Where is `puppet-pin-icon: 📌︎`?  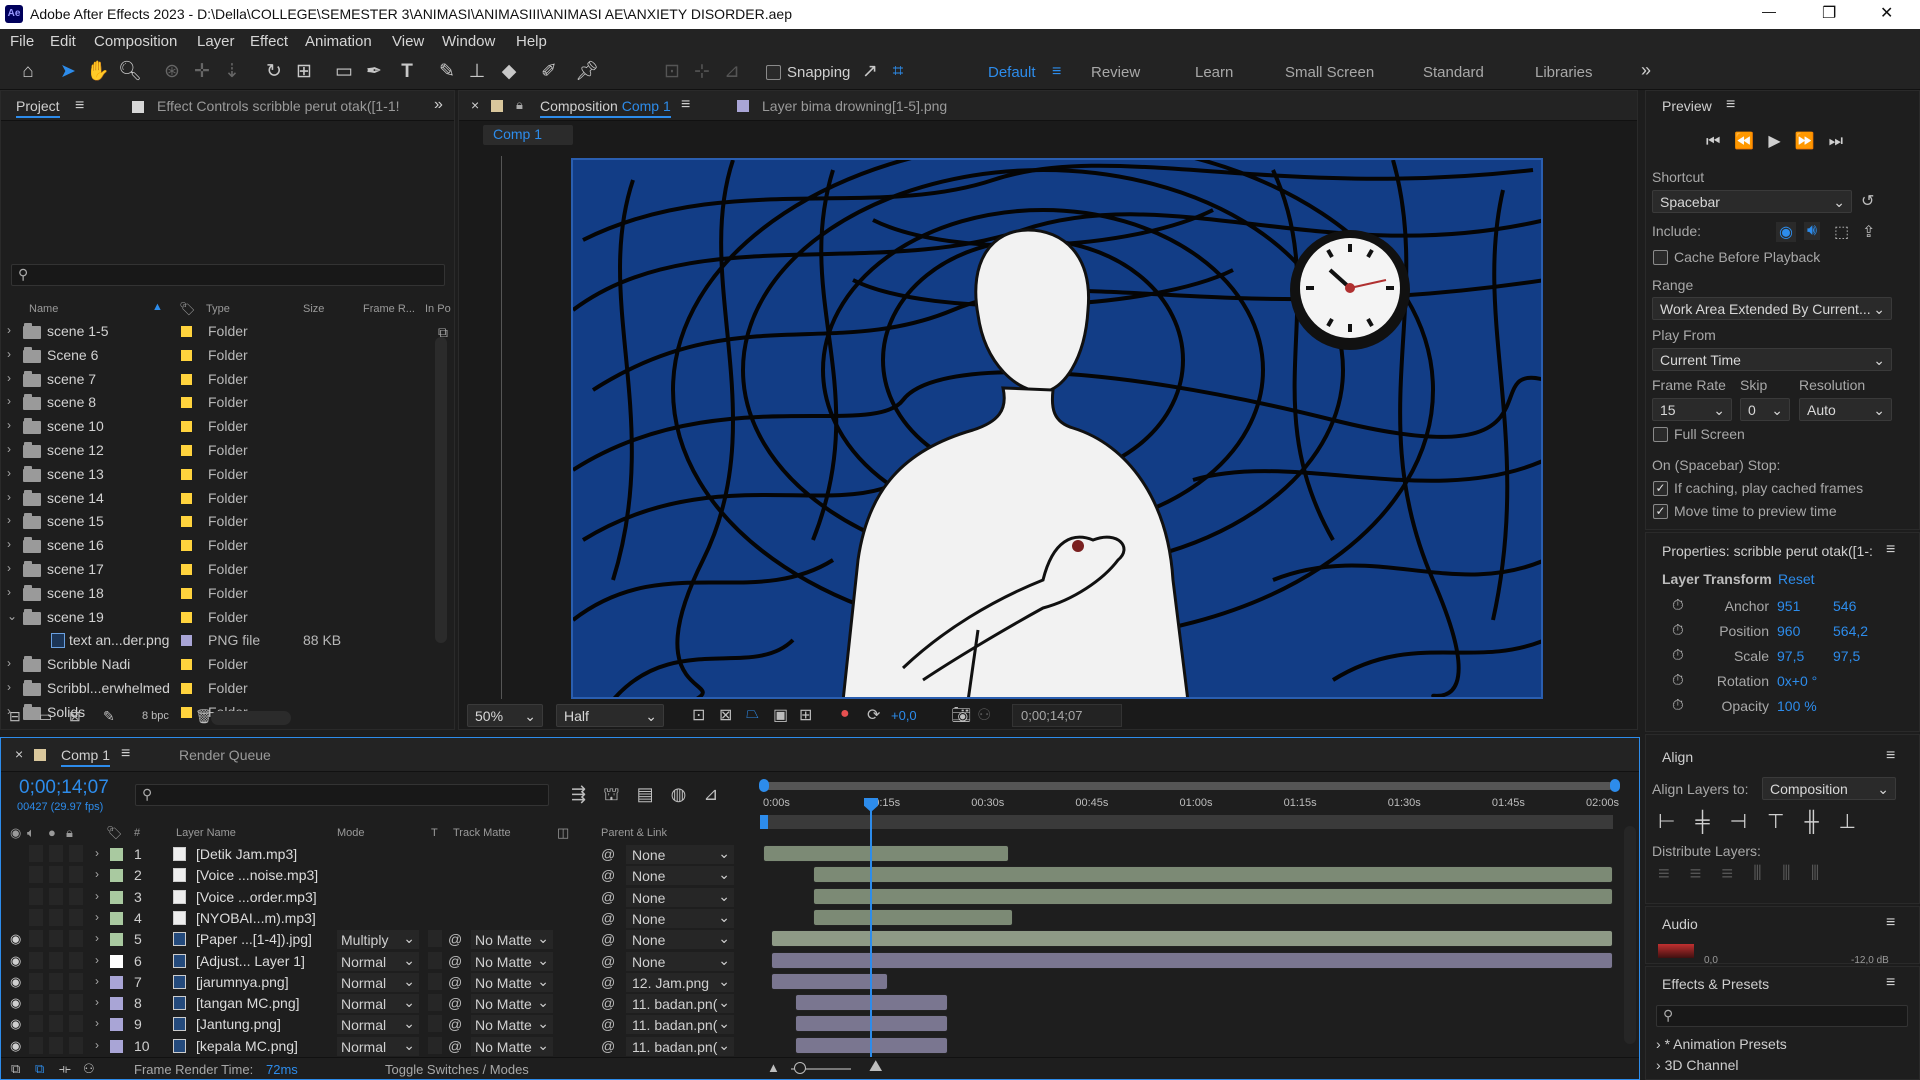 puppet-pin-icon: 📌︎ is located at coordinates (587, 72).